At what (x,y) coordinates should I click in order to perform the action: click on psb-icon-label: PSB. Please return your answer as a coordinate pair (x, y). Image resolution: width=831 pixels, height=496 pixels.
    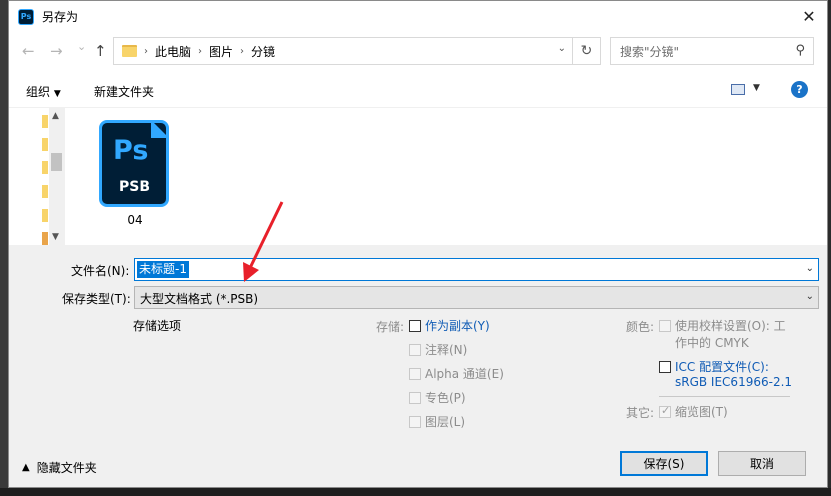
    Looking at the image, I should click on (135, 187).